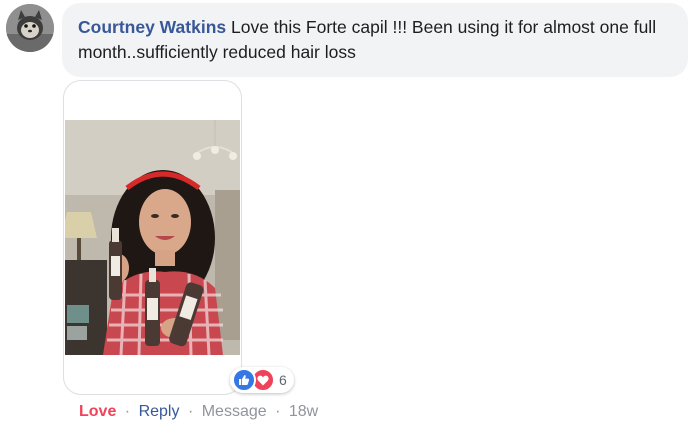  I want to click on avatar-image, so click(30, 28).